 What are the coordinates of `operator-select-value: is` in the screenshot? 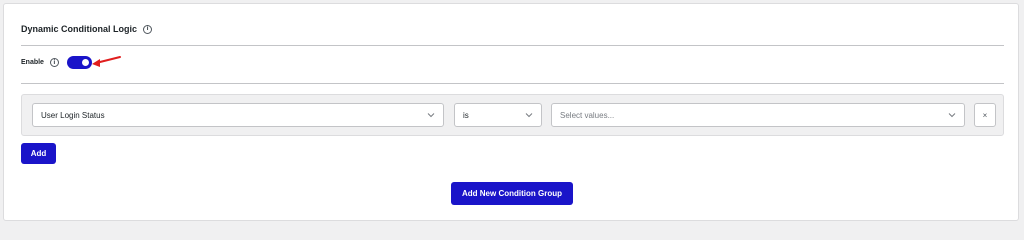 It's located at (466, 115).